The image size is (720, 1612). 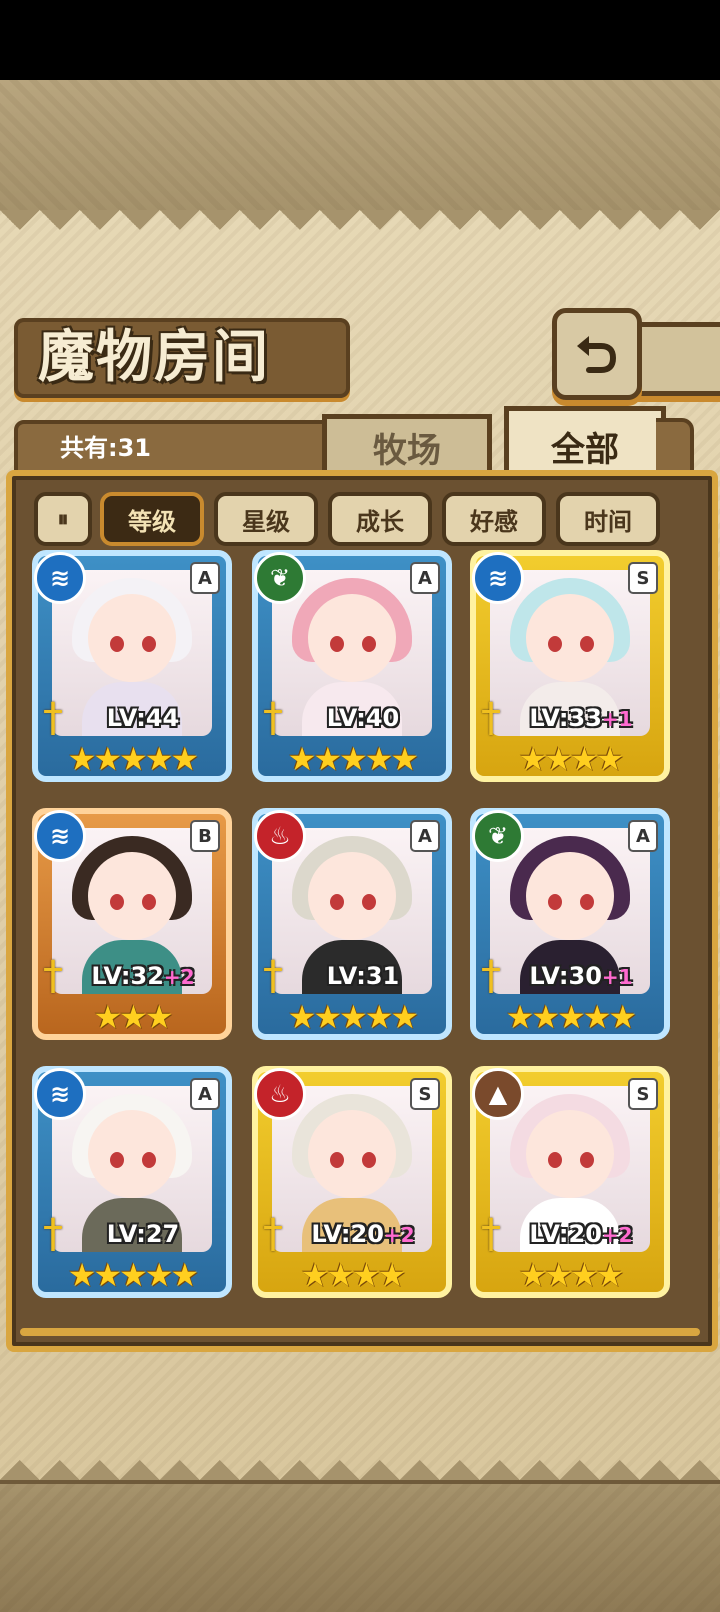 What do you see at coordinates (132, 924) in the screenshot?
I see `monster-card: ≋ B † LV:32+2 ★★★` at bounding box center [132, 924].